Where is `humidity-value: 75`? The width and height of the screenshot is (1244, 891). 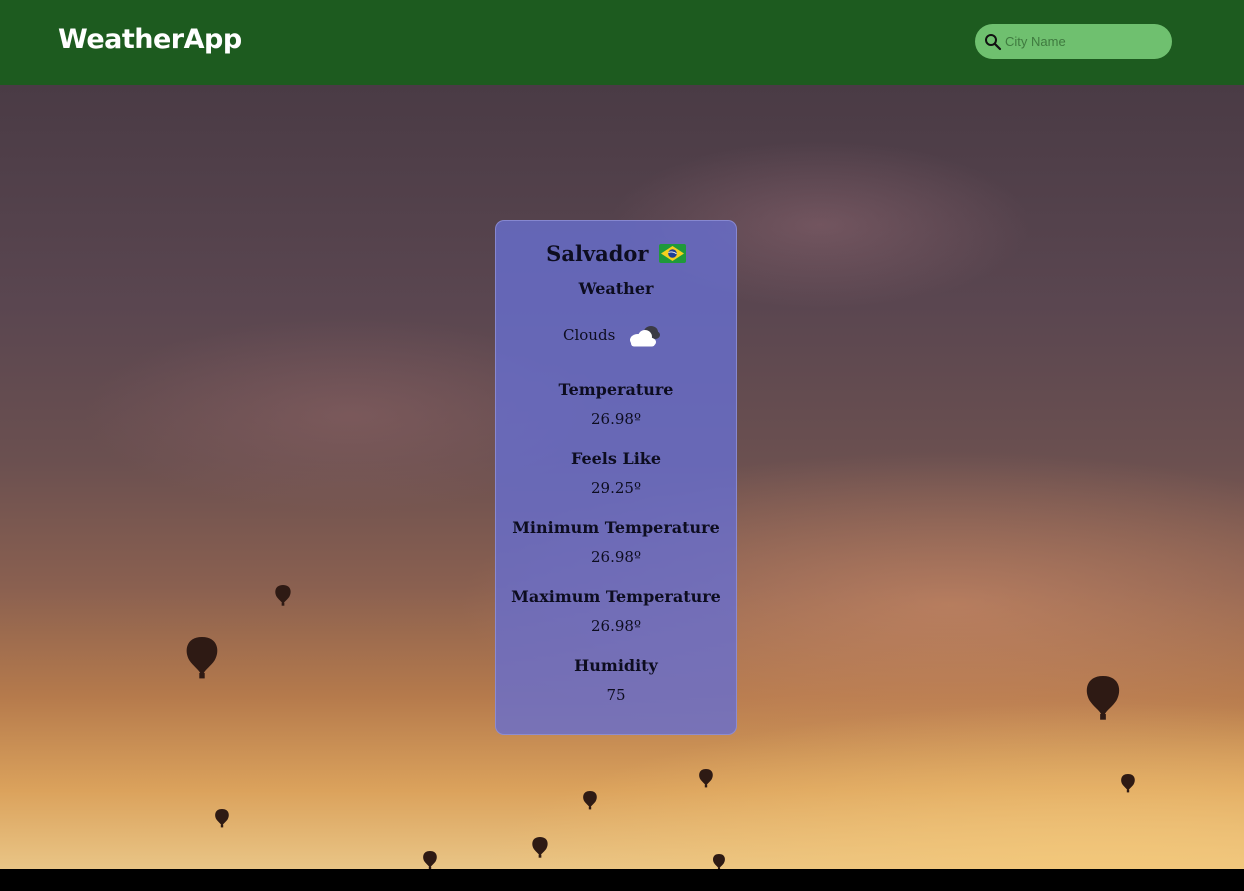 humidity-value: 75 is located at coordinates (616, 695).